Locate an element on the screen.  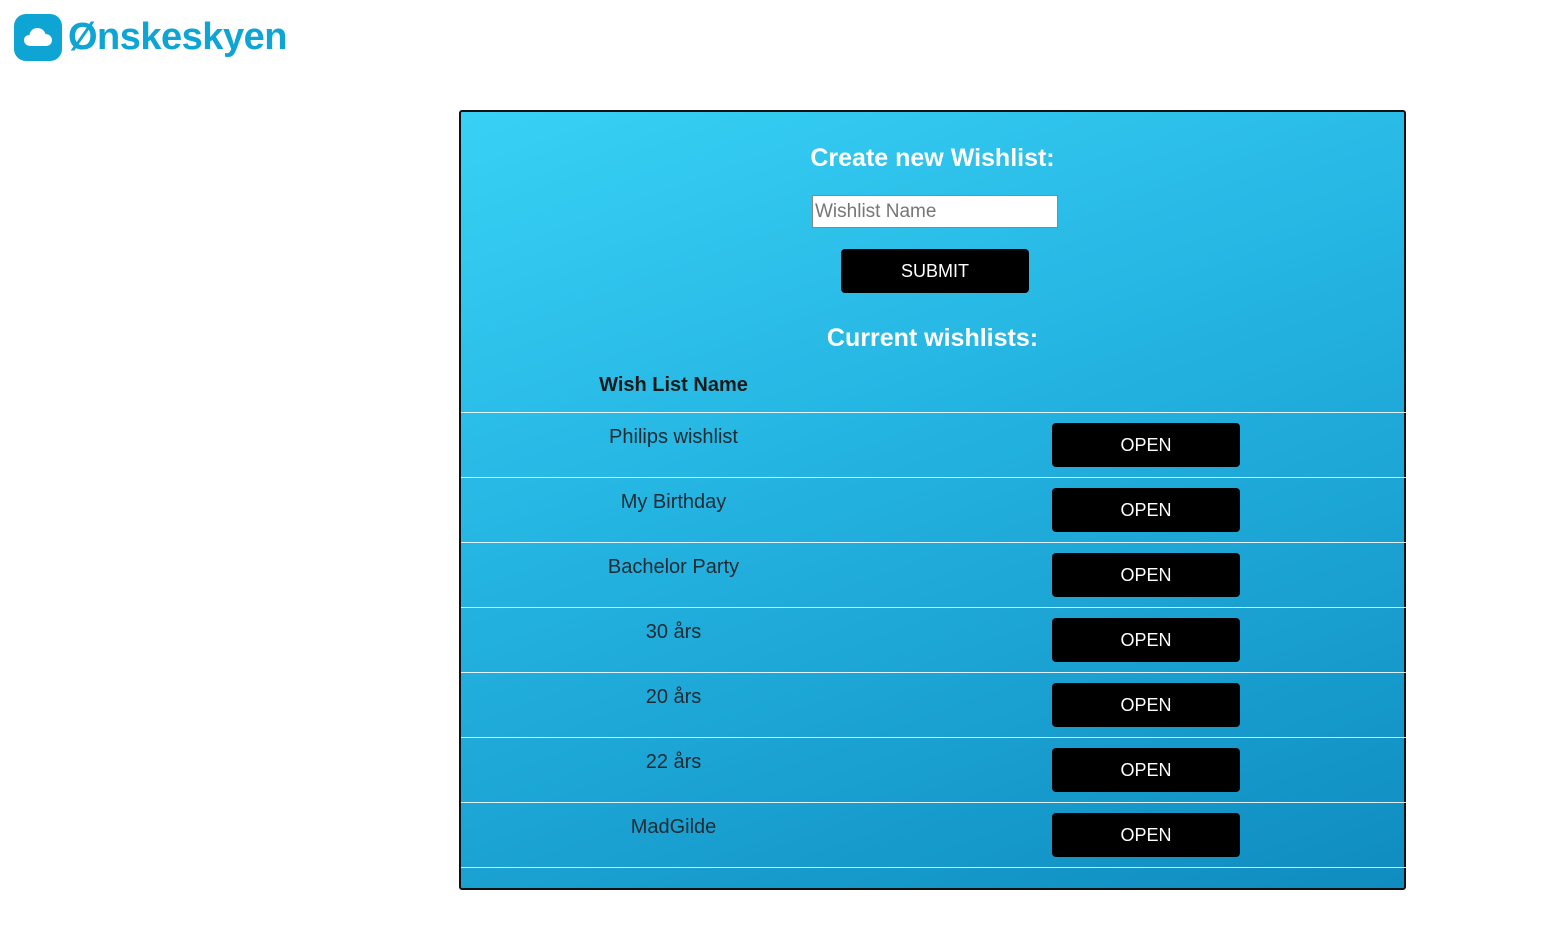
table-row: My Birthday OPEN is located at coordinates (933, 509).